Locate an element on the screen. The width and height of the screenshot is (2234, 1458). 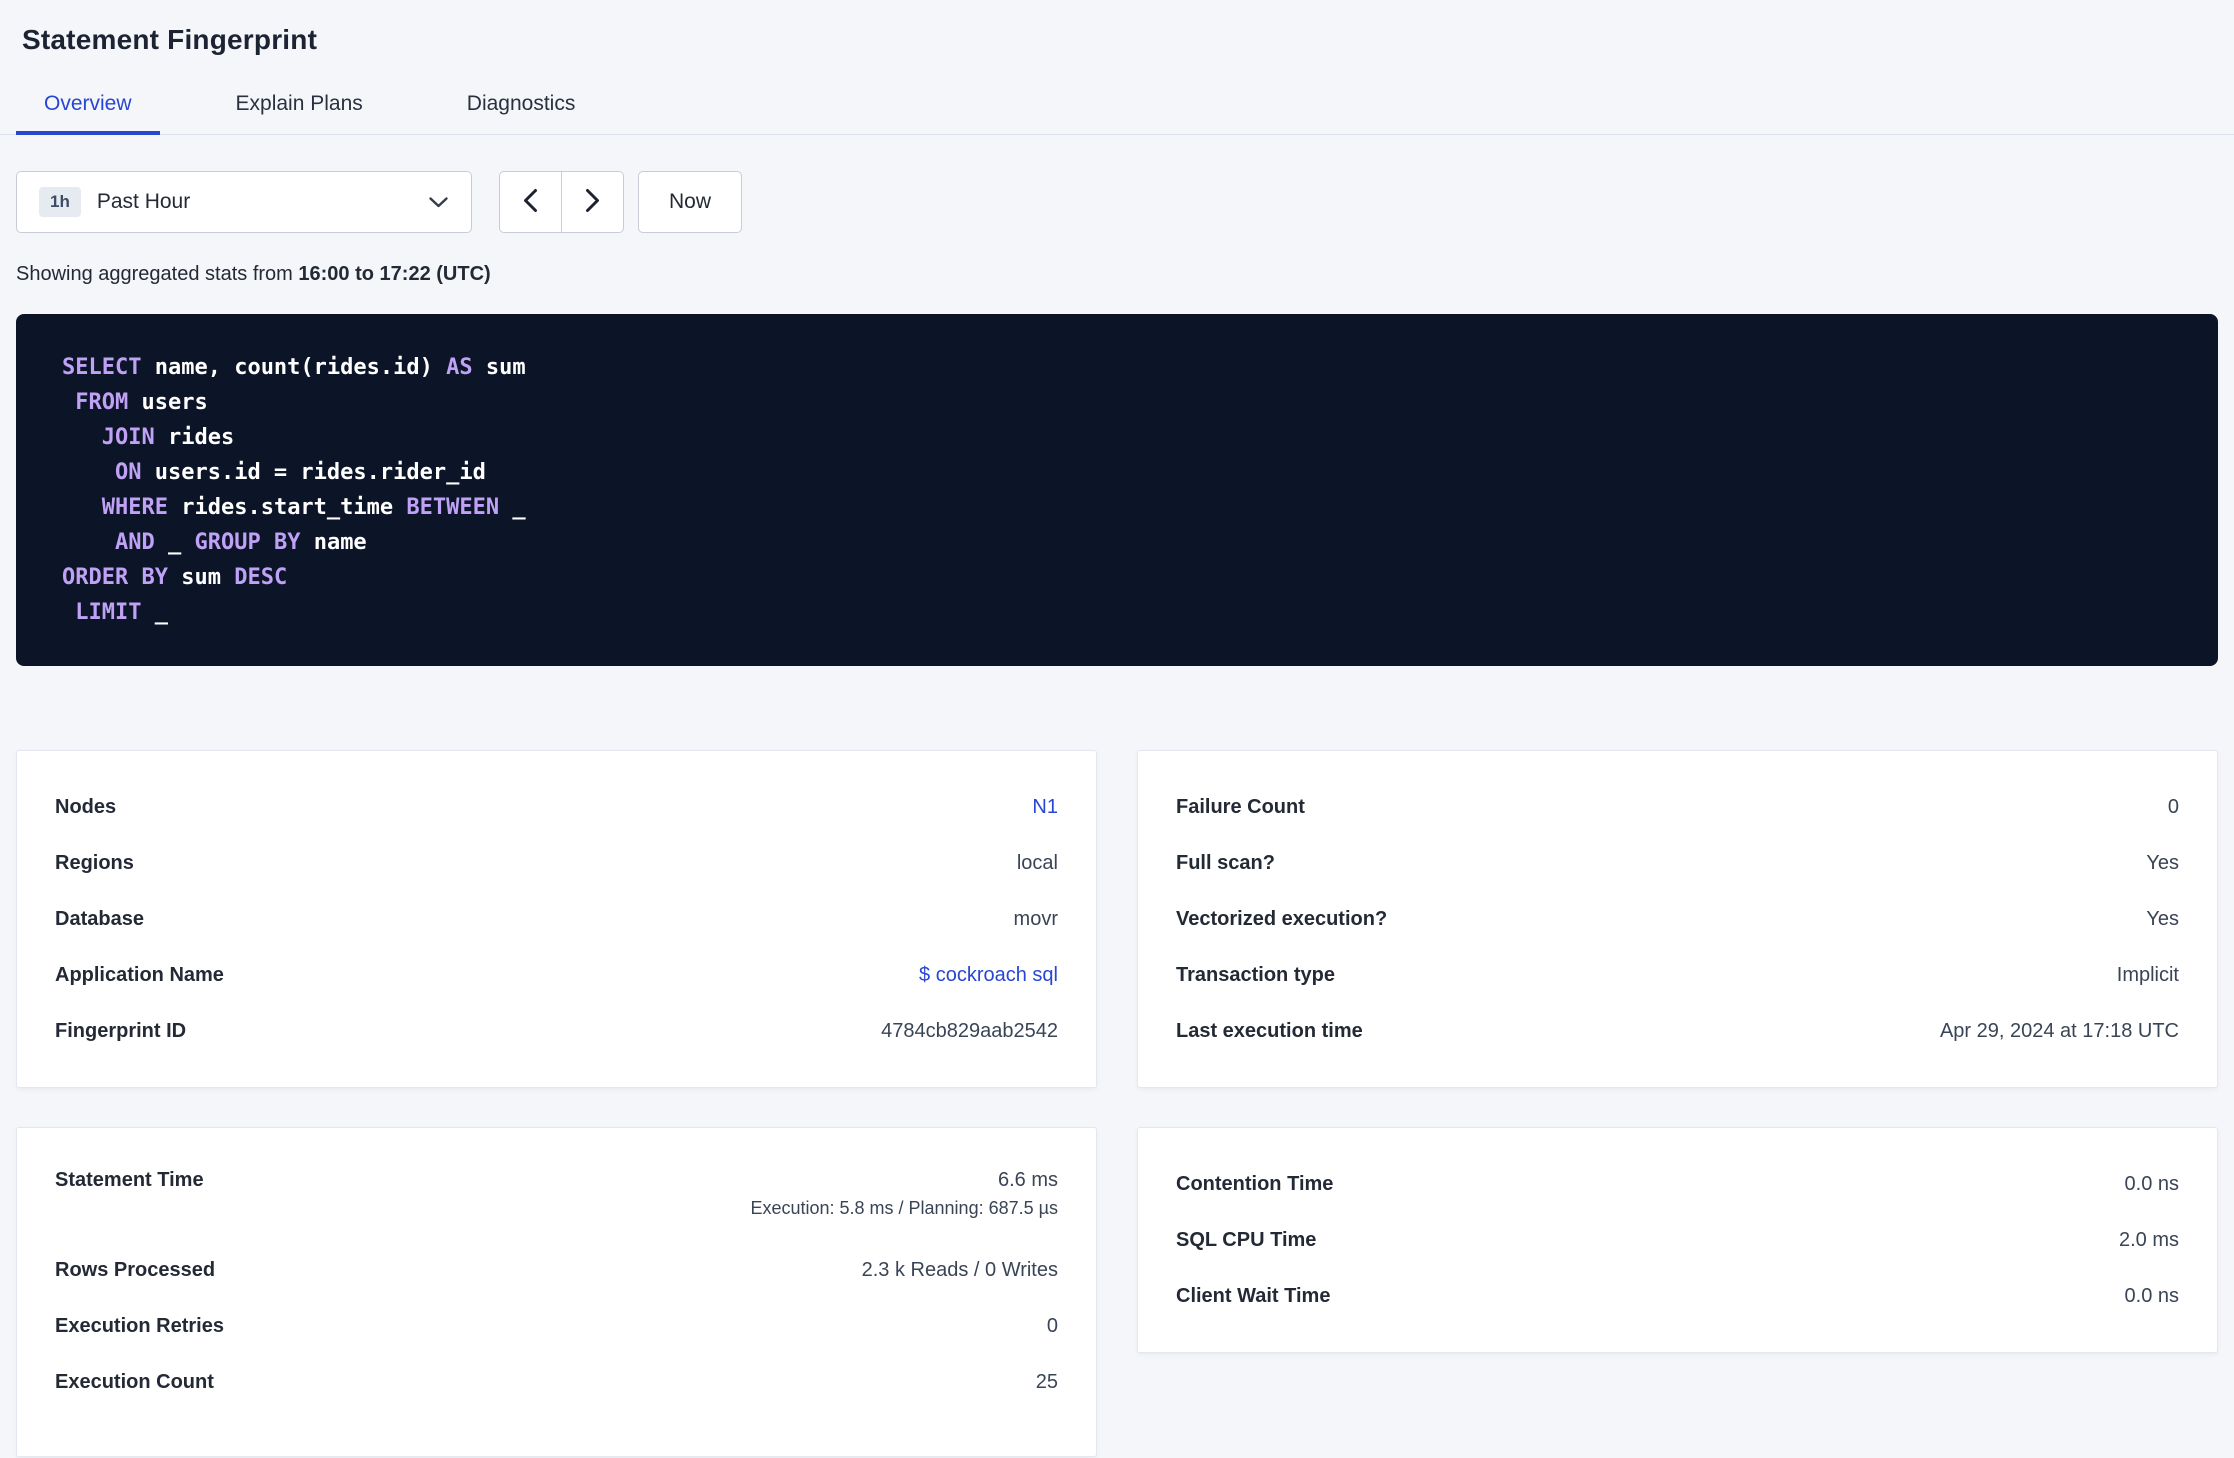
row-value-wrap: 0.0 ns is located at coordinates (2152, 1184).